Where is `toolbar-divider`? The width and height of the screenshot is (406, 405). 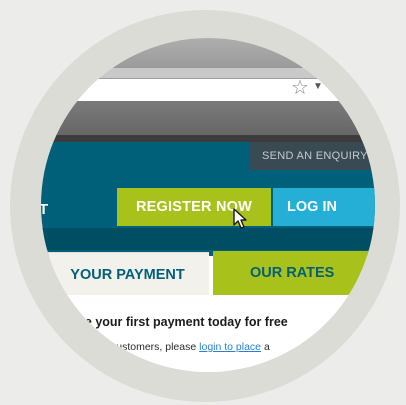
toolbar-divider is located at coordinates (208, 138).